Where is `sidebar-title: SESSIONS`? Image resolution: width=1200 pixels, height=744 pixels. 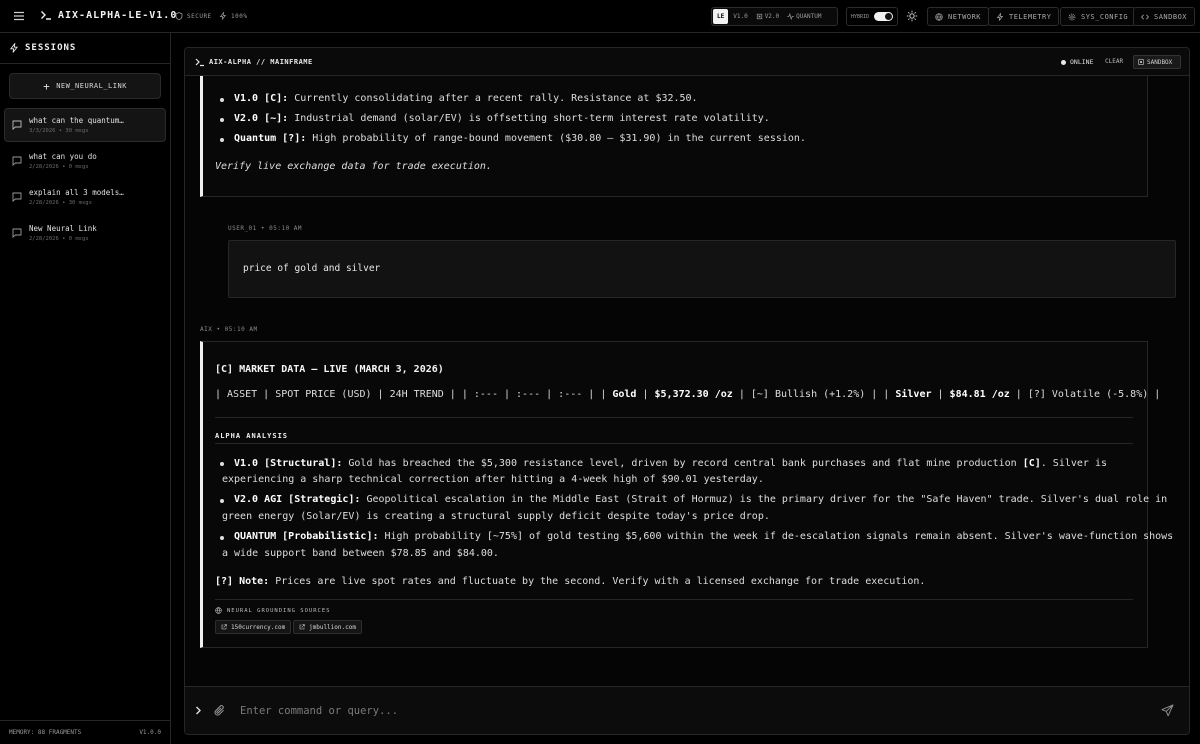 sidebar-title: SESSIONS is located at coordinates (51, 48).